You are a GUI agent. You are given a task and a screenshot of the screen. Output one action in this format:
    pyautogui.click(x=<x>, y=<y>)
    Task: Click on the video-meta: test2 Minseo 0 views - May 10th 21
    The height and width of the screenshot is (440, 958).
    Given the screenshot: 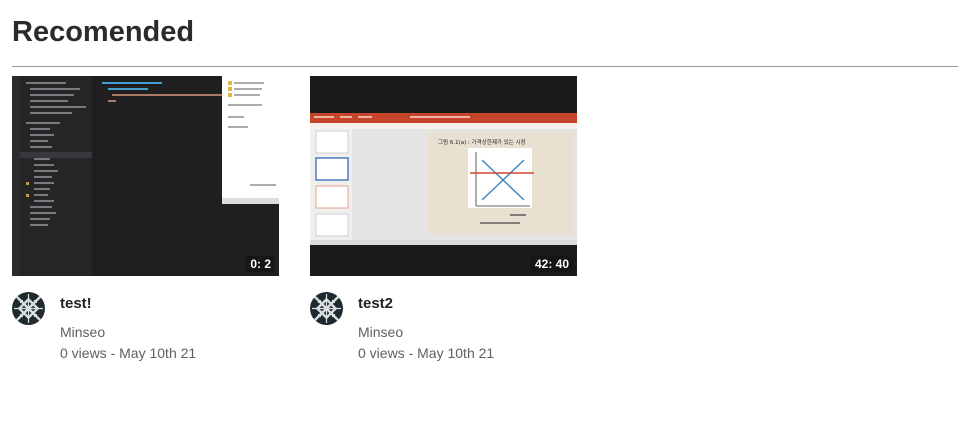 What is the action you would take?
    pyautogui.click(x=443, y=332)
    